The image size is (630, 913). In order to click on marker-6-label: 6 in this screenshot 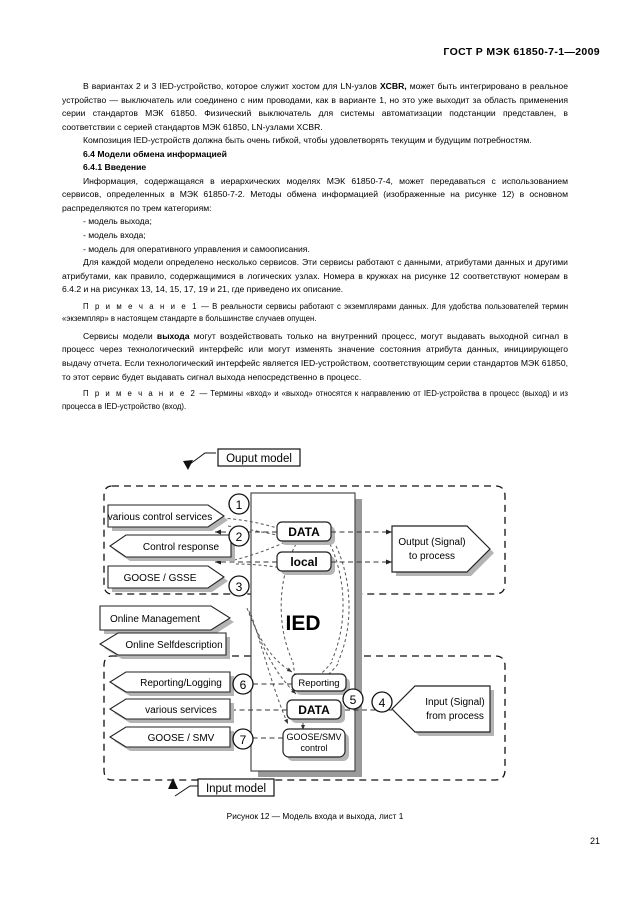, I will do `click(243, 685)`.